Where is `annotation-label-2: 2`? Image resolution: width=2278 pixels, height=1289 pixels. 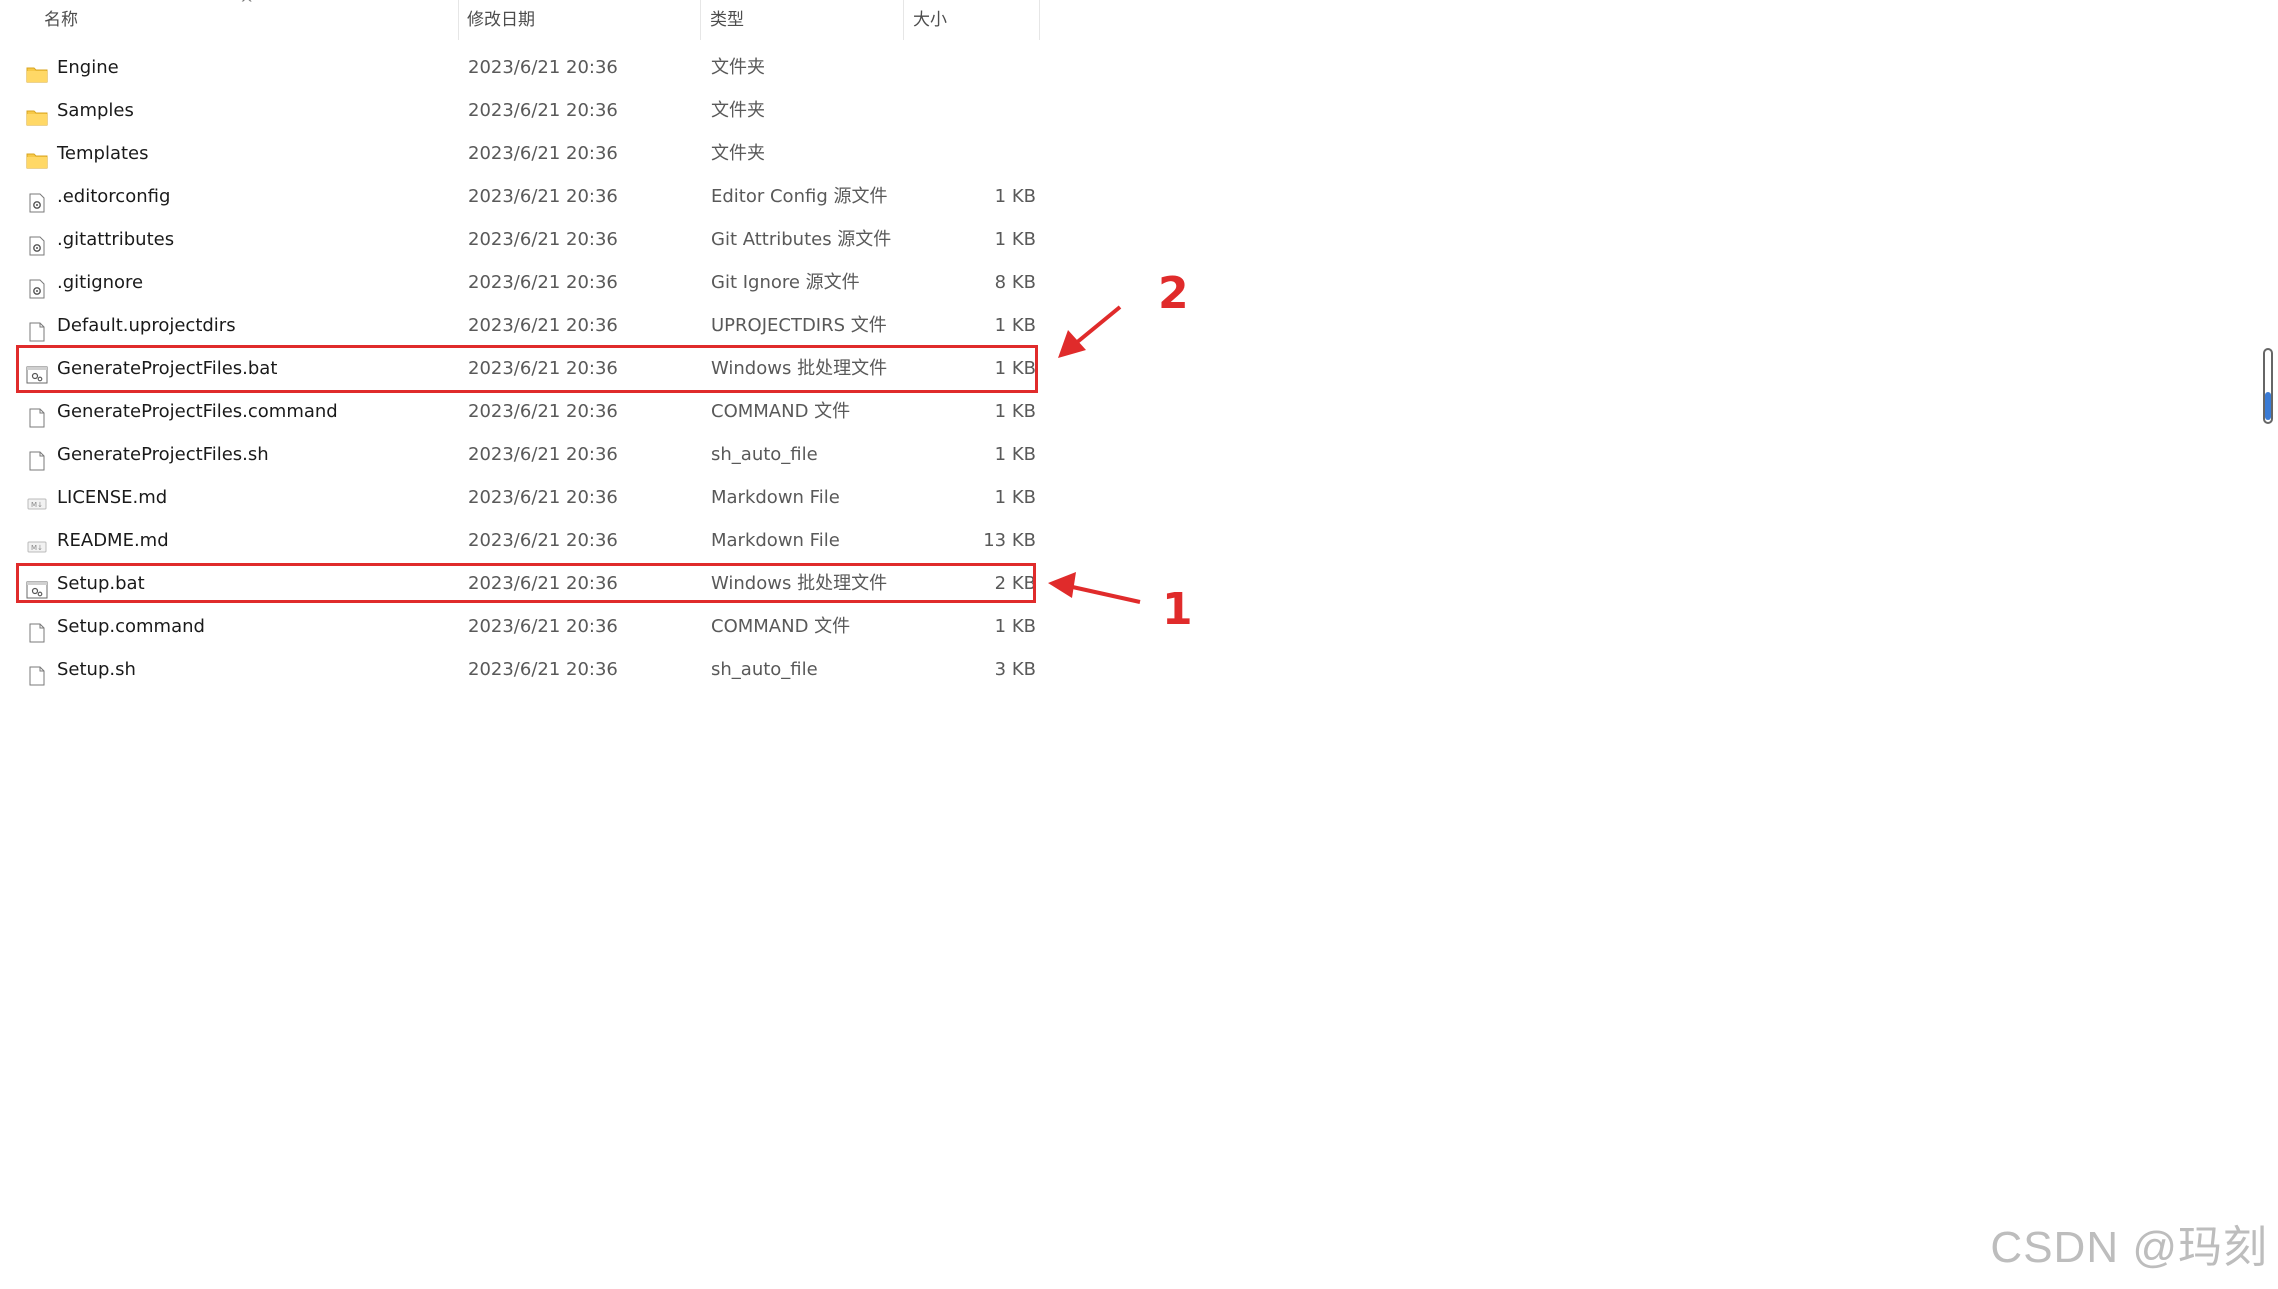 annotation-label-2: 2 is located at coordinates (1173, 293).